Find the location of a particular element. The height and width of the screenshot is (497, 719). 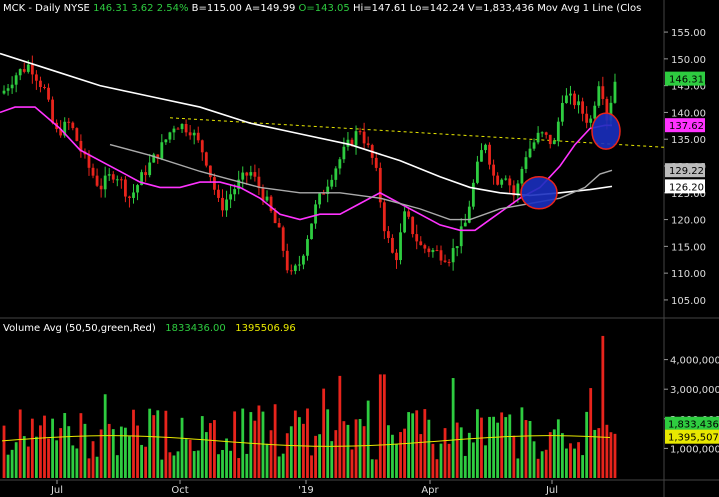

price-tick-label: 115.00 is located at coordinates (688, 247).